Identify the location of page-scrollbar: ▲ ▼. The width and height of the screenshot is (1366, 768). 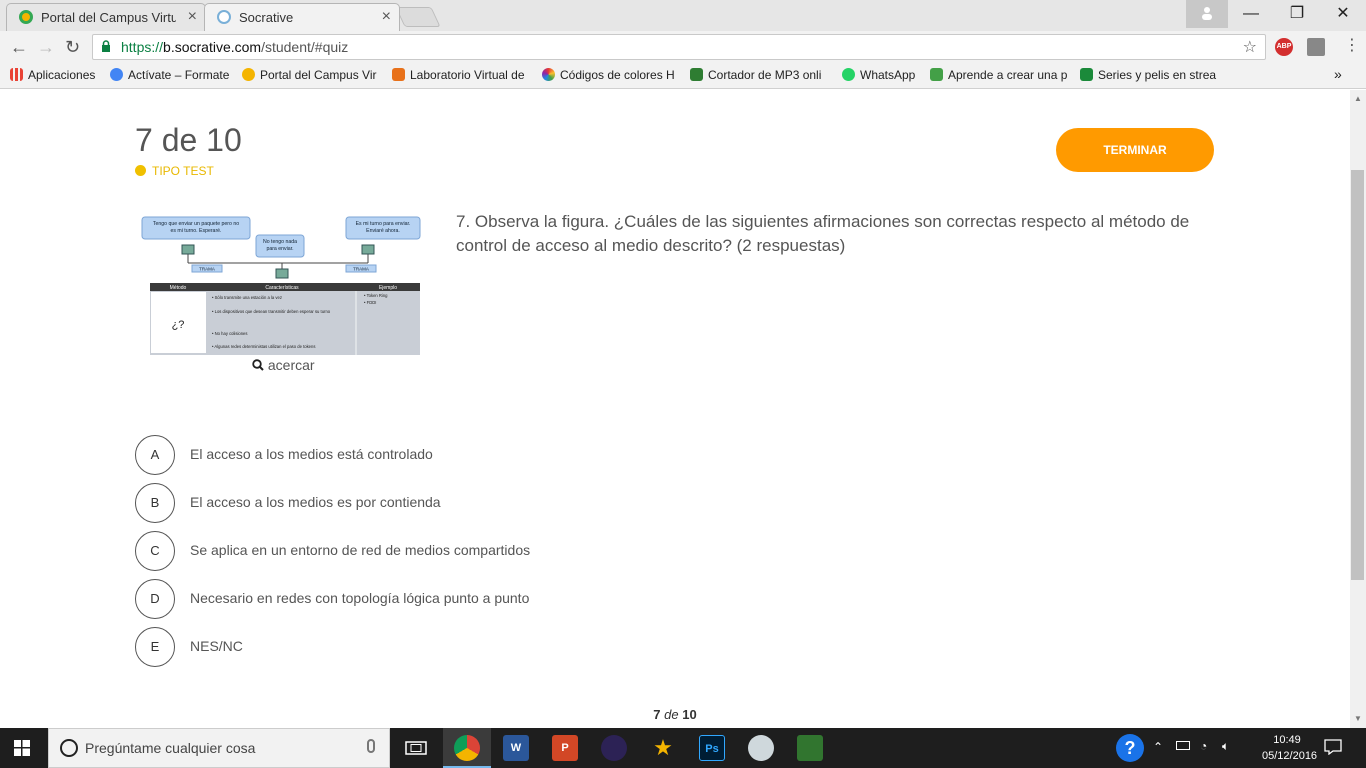
(1358, 409).